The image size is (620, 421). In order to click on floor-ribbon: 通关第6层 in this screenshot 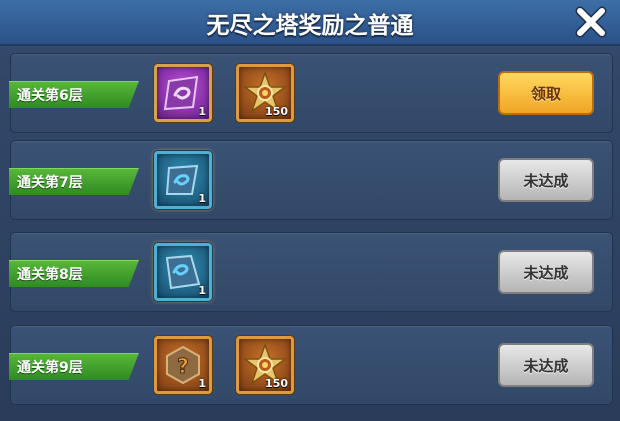, I will do `click(74, 94)`.